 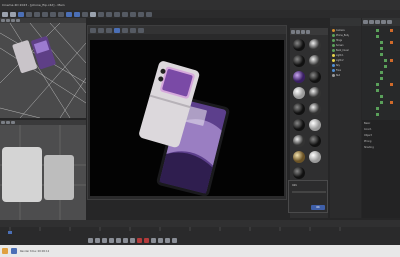 I want to click on z-axis-icon, so click(x=61, y=14).